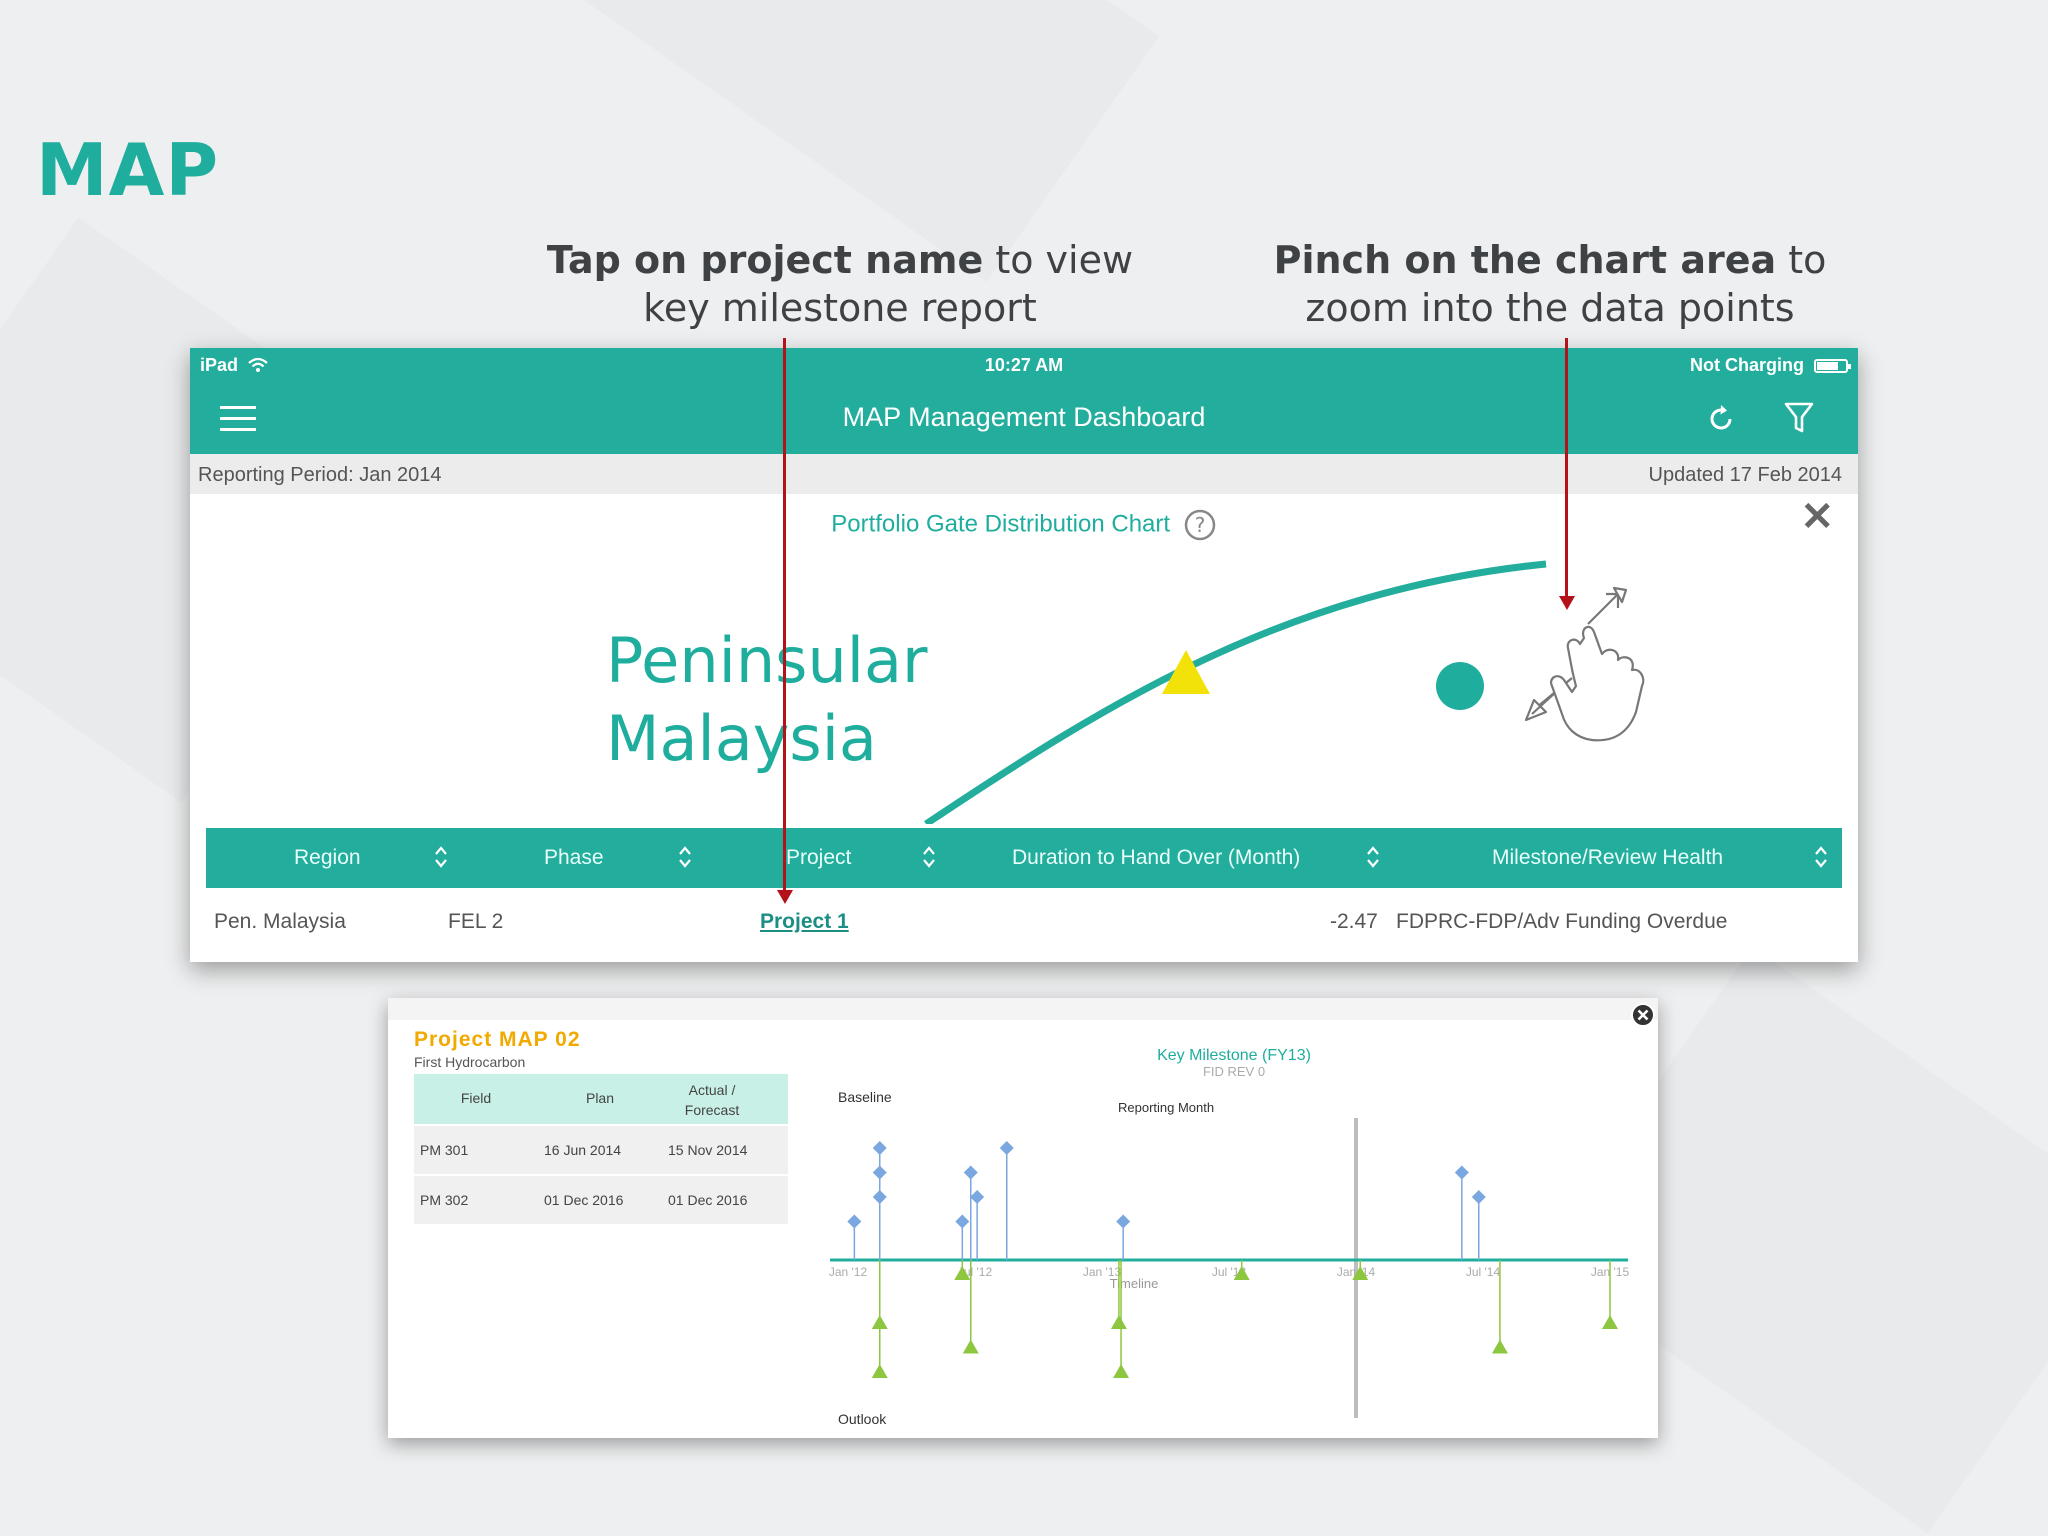 The image size is (2048, 1536). Describe the element at coordinates (1643, 1015) in the screenshot. I see `close-popup-icon` at that location.